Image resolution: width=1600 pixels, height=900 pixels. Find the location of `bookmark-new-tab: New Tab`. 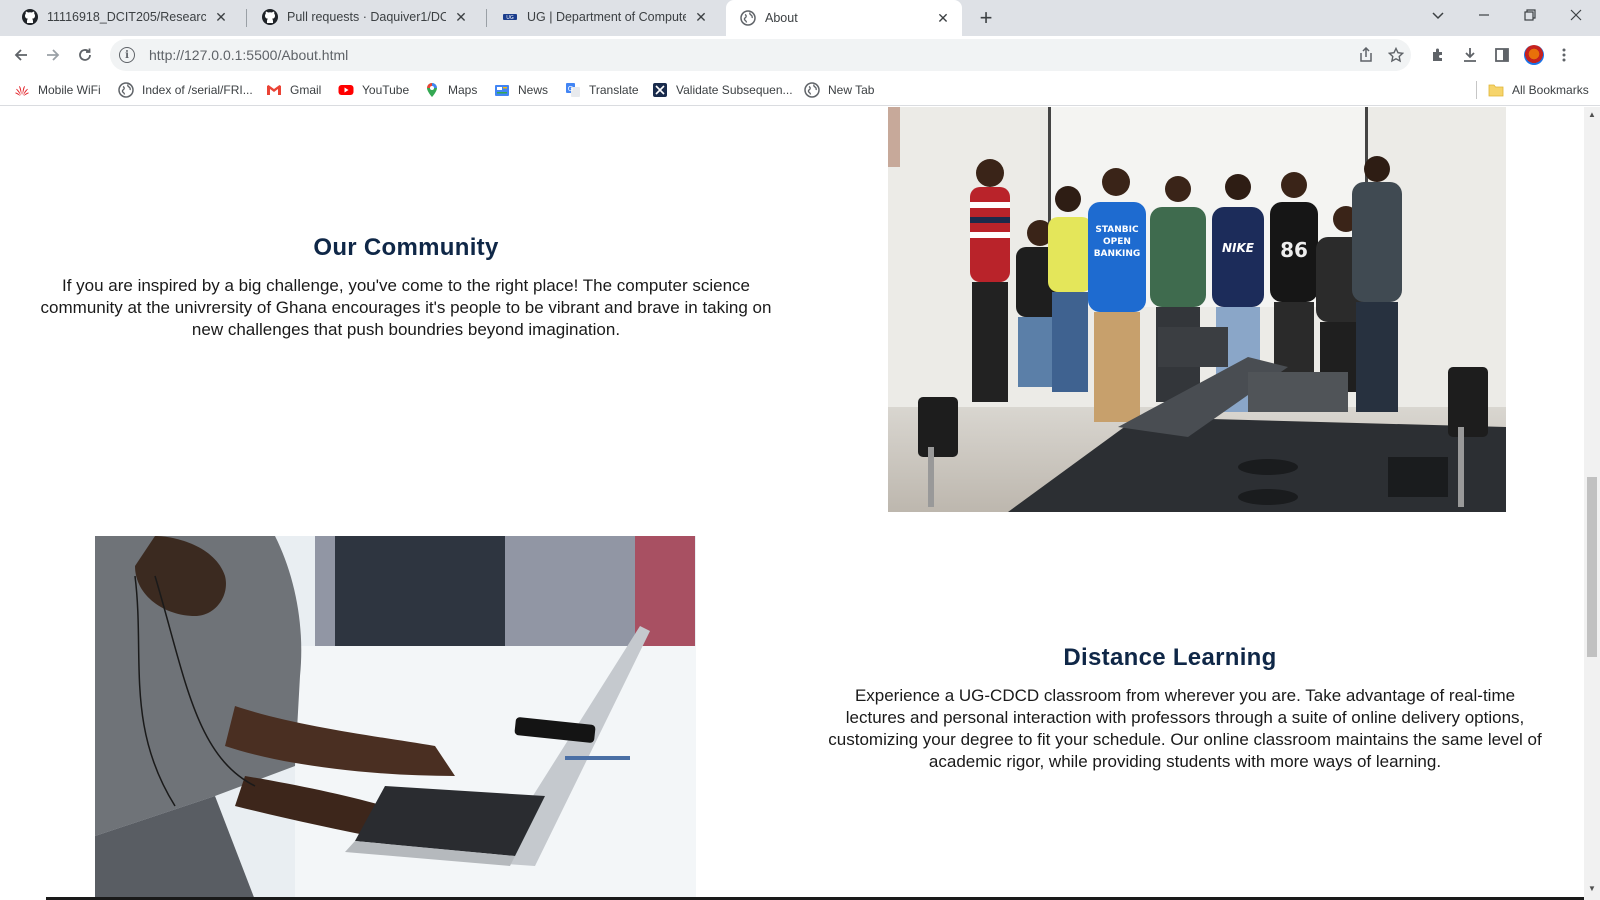

bookmark-new-tab: New Tab is located at coordinates (839, 90).